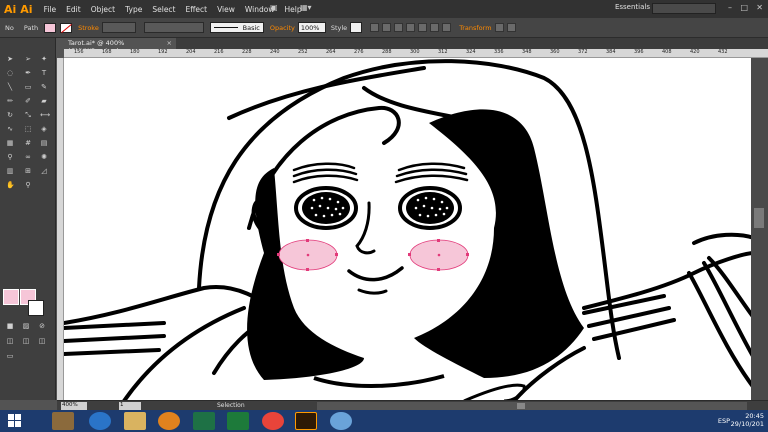 Image resolution: width=768 pixels, height=432 pixels. I want to click on color-mode-icon: ■, so click(10, 326).